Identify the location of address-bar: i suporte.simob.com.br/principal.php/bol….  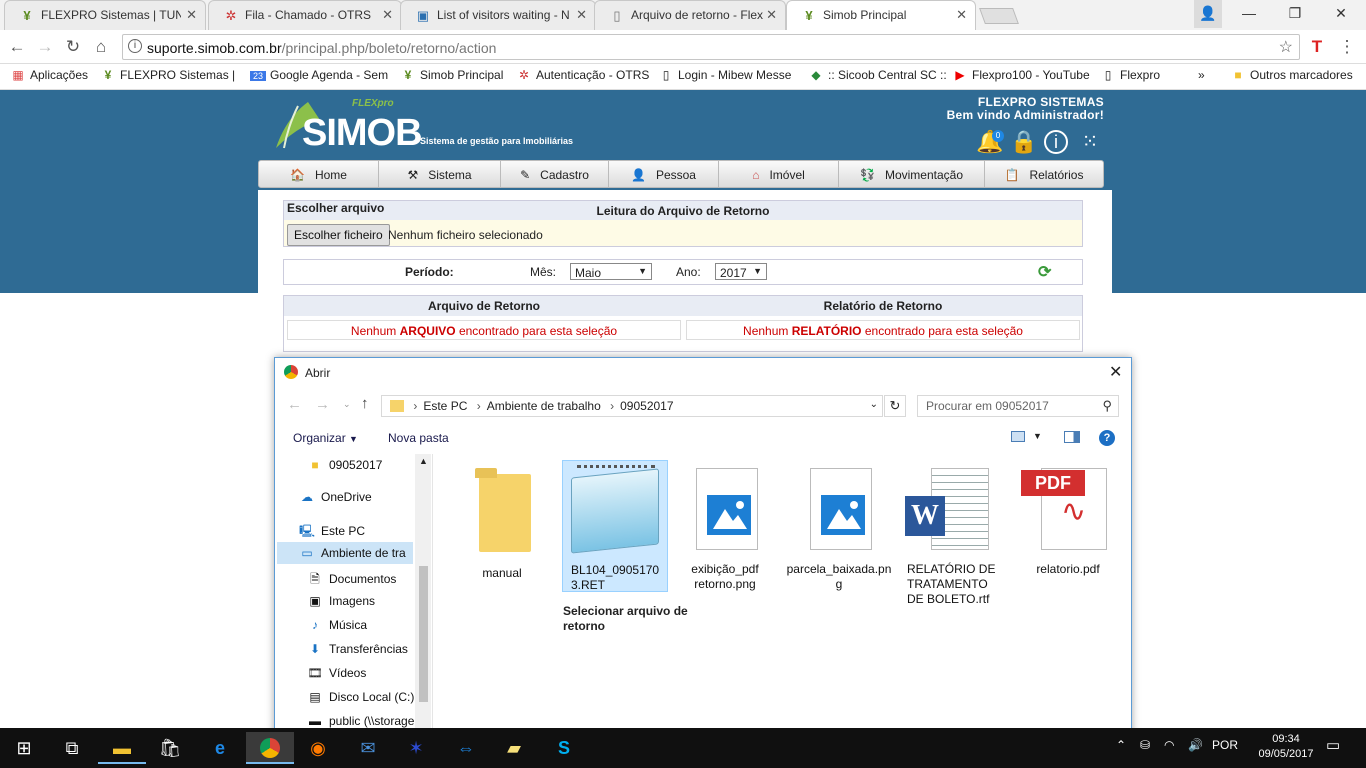
(711, 47).